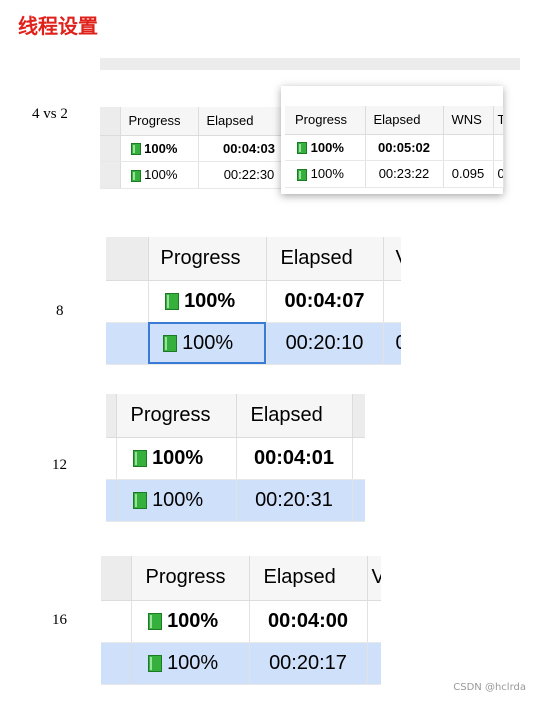 Image resolution: width=540 pixels, height=701 pixels. Describe the element at coordinates (404, 174) in the screenshot. I see `elapsed-value: 00:23:22` at that location.